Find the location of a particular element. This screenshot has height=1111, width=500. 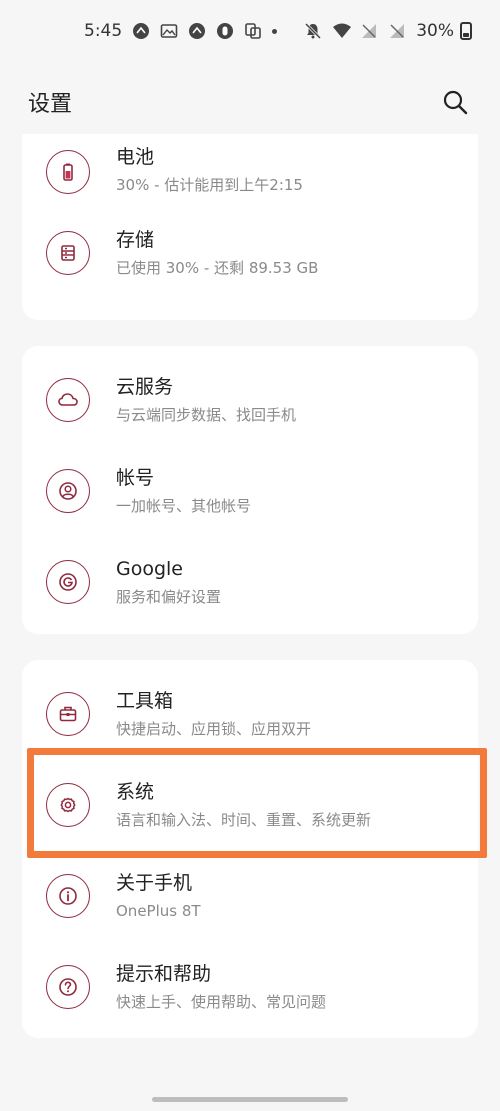

status-right: 30% is located at coordinates (388, 31).